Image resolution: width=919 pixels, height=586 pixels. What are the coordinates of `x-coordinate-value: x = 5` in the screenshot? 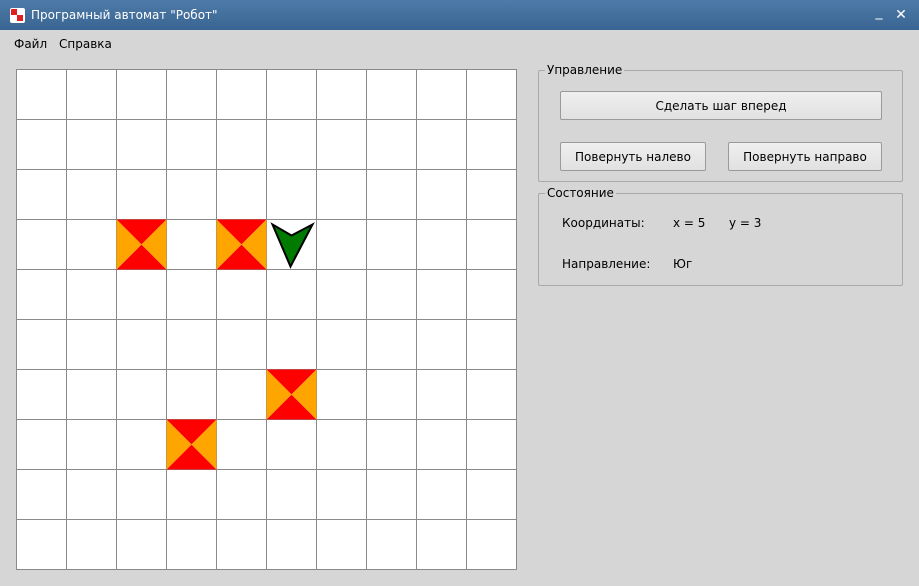 It's located at (689, 223).